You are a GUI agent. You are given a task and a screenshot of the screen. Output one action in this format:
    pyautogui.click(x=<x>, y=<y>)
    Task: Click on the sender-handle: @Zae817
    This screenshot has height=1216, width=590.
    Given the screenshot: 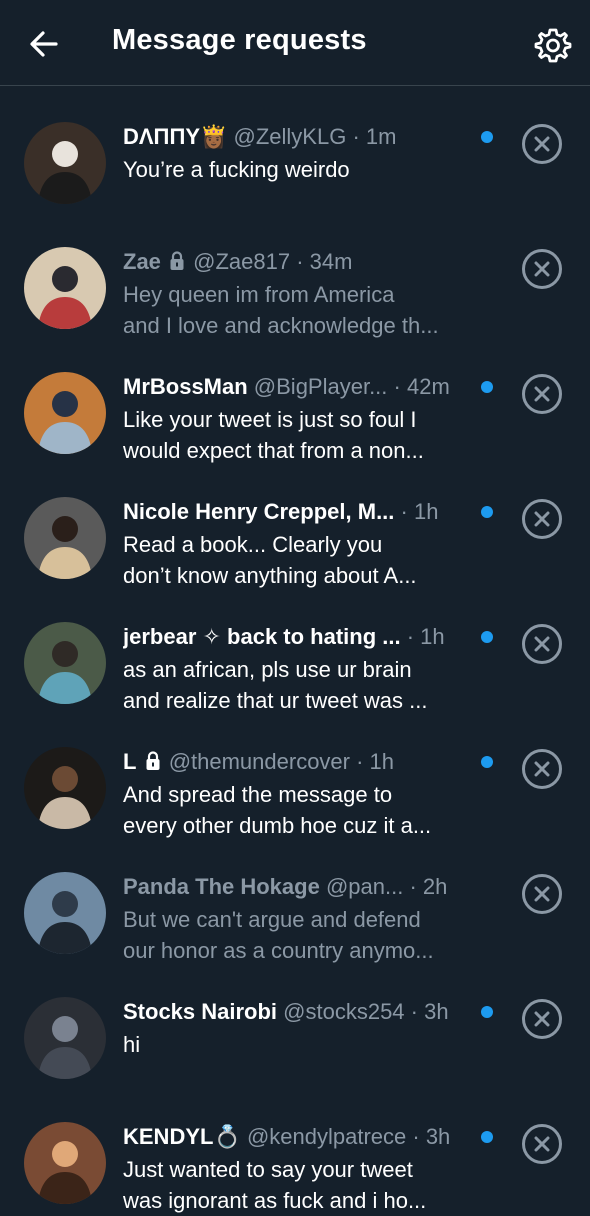 What is the action you would take?
    pyautogui.click(x=239, y=261)
    